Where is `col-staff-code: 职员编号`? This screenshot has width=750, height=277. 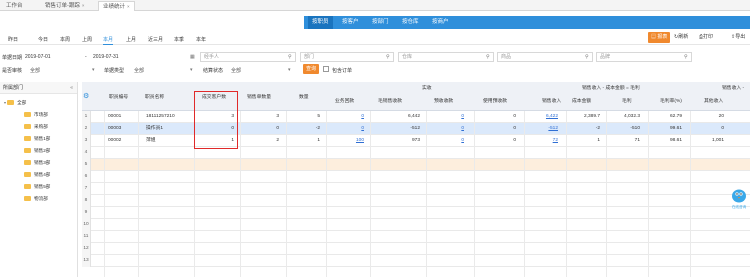
col-staff-code: 职员编号 is located at coordinates (118, 96).